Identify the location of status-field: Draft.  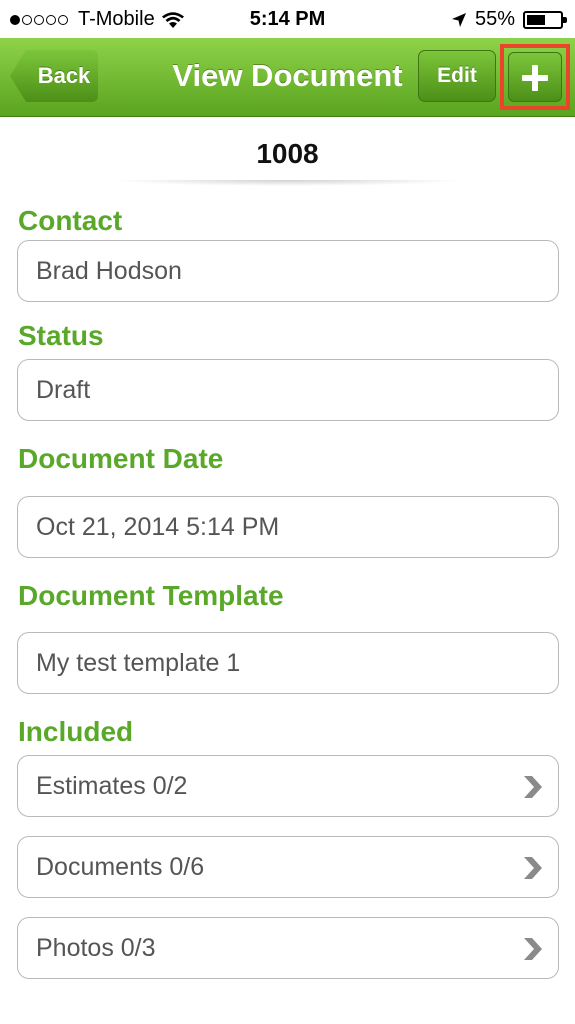
(288, 390).